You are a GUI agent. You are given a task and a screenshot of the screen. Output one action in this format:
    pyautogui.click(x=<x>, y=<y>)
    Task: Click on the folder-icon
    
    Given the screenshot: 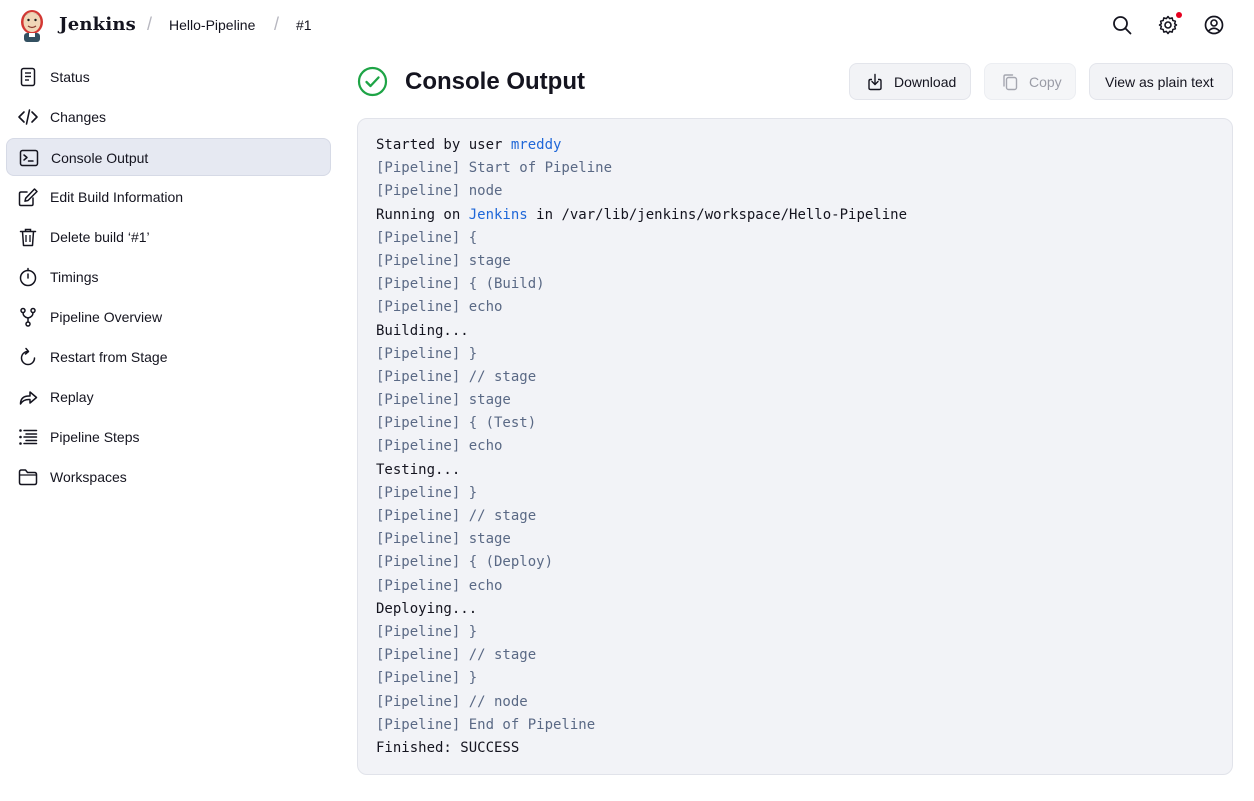 What is the action you would take?
    pyautogui.click(x=28, y=477)
    